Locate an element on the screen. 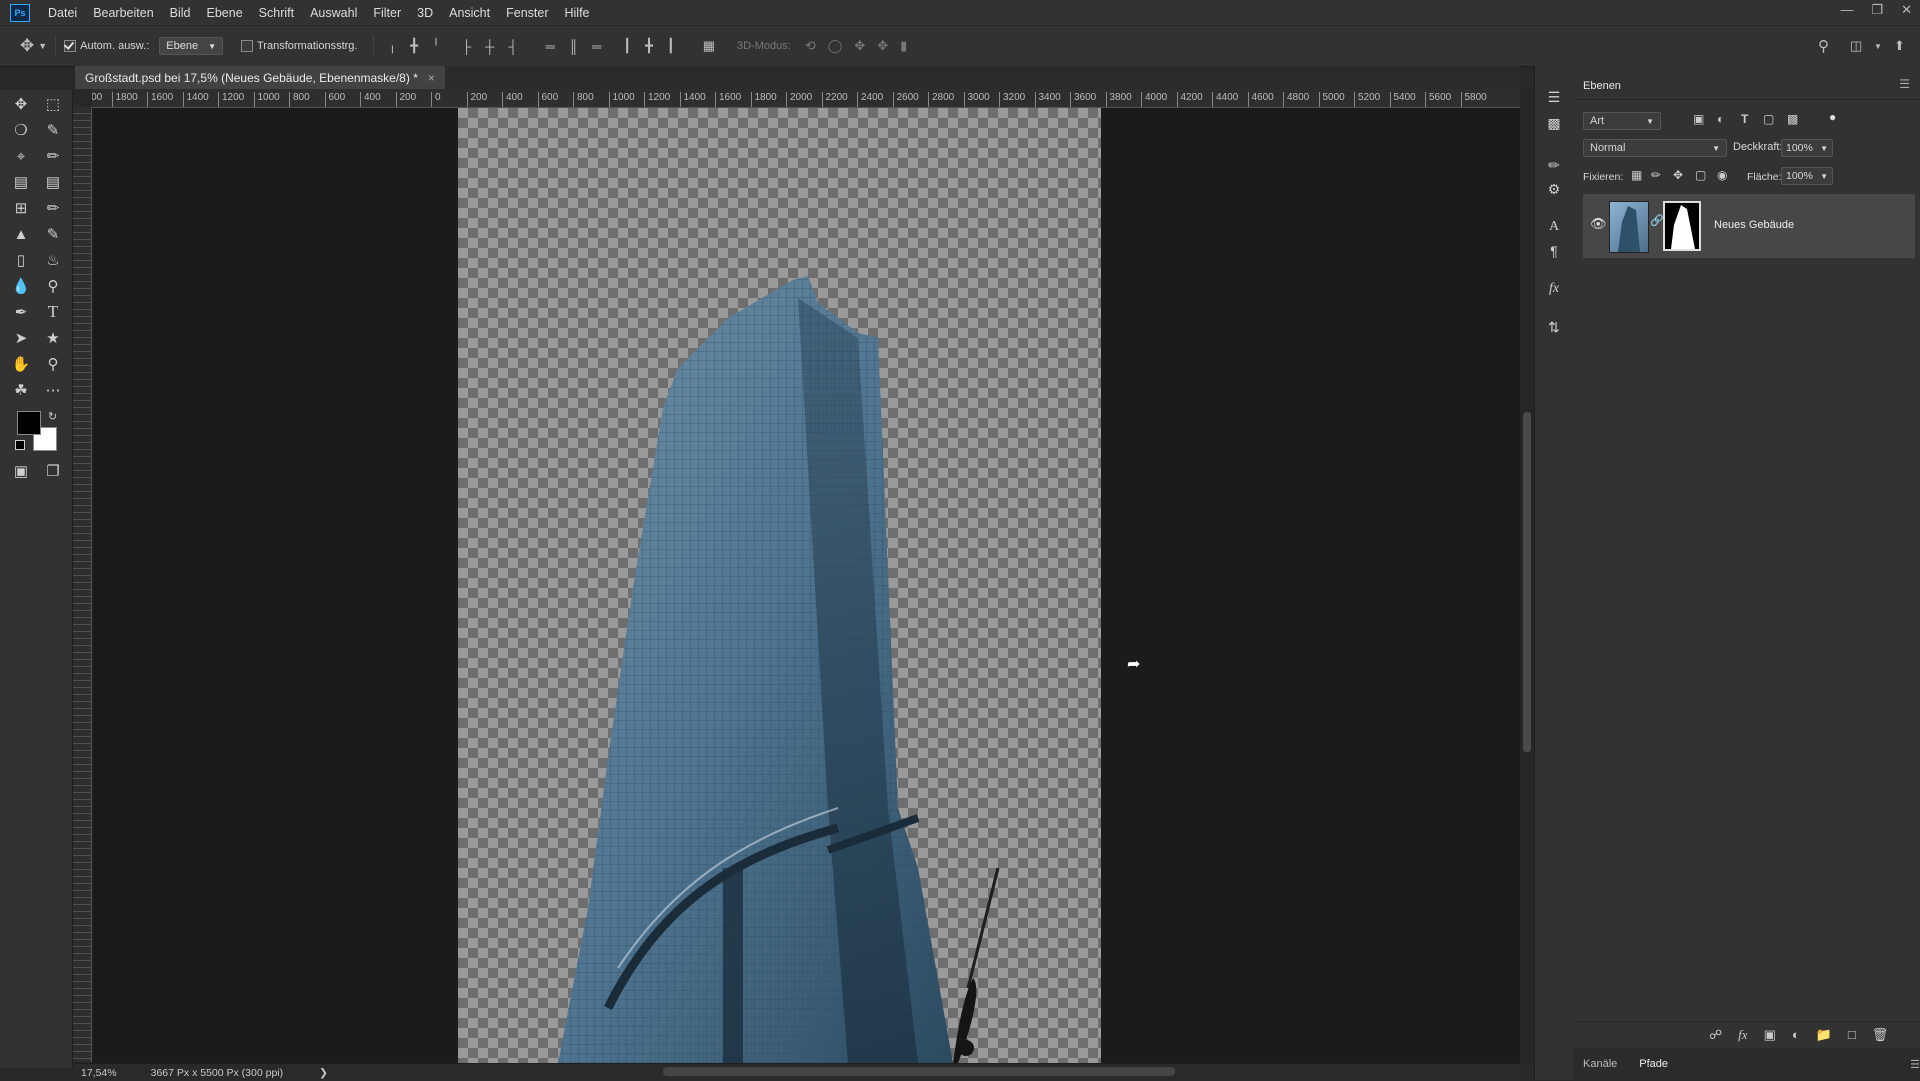 The image size is (1920, 1081). menu-fenster: Fenster is located at coordinates (527, 13).